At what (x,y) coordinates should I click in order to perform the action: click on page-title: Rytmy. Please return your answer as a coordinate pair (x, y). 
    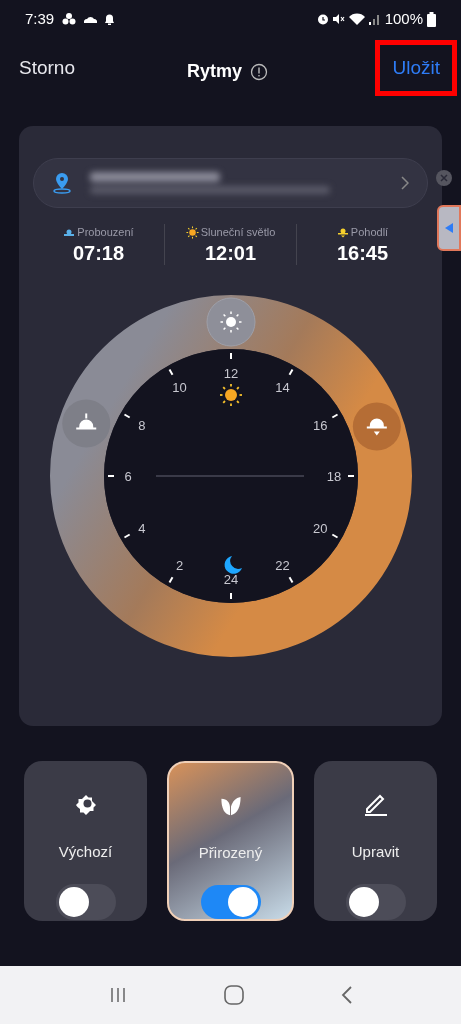
    Looking at the image, I should click on (215, 71).